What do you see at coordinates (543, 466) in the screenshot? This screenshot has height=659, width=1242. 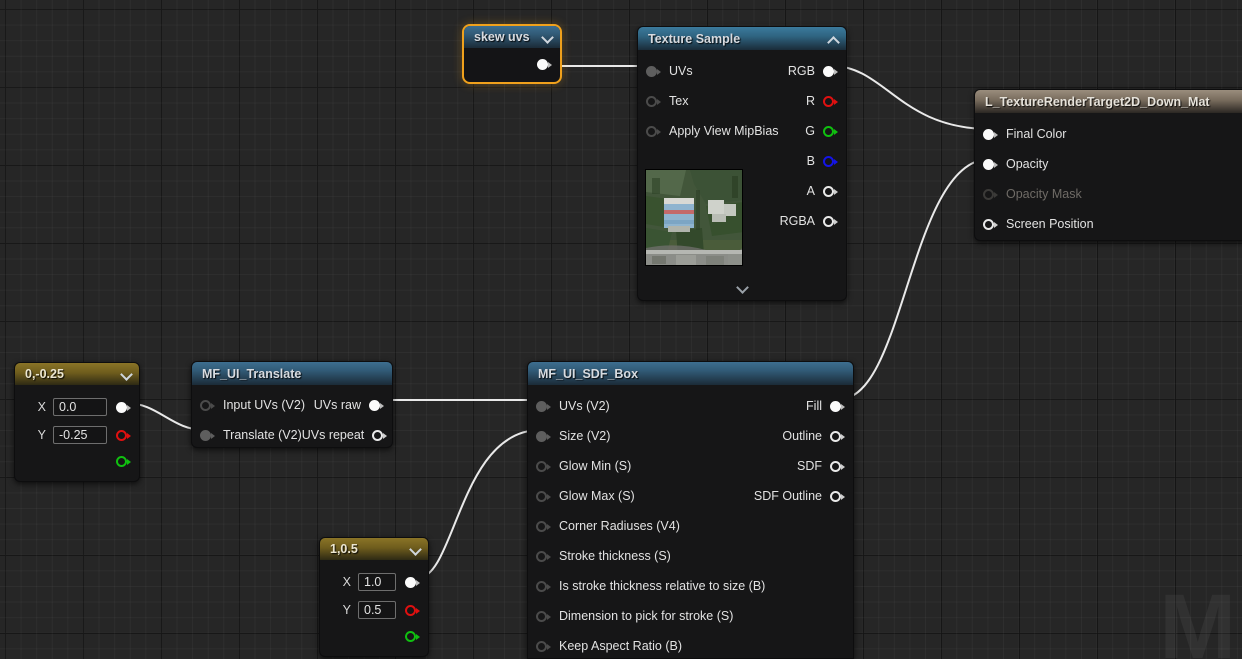 I see `input-pin-glow-min` at bounding box center [543, 466].